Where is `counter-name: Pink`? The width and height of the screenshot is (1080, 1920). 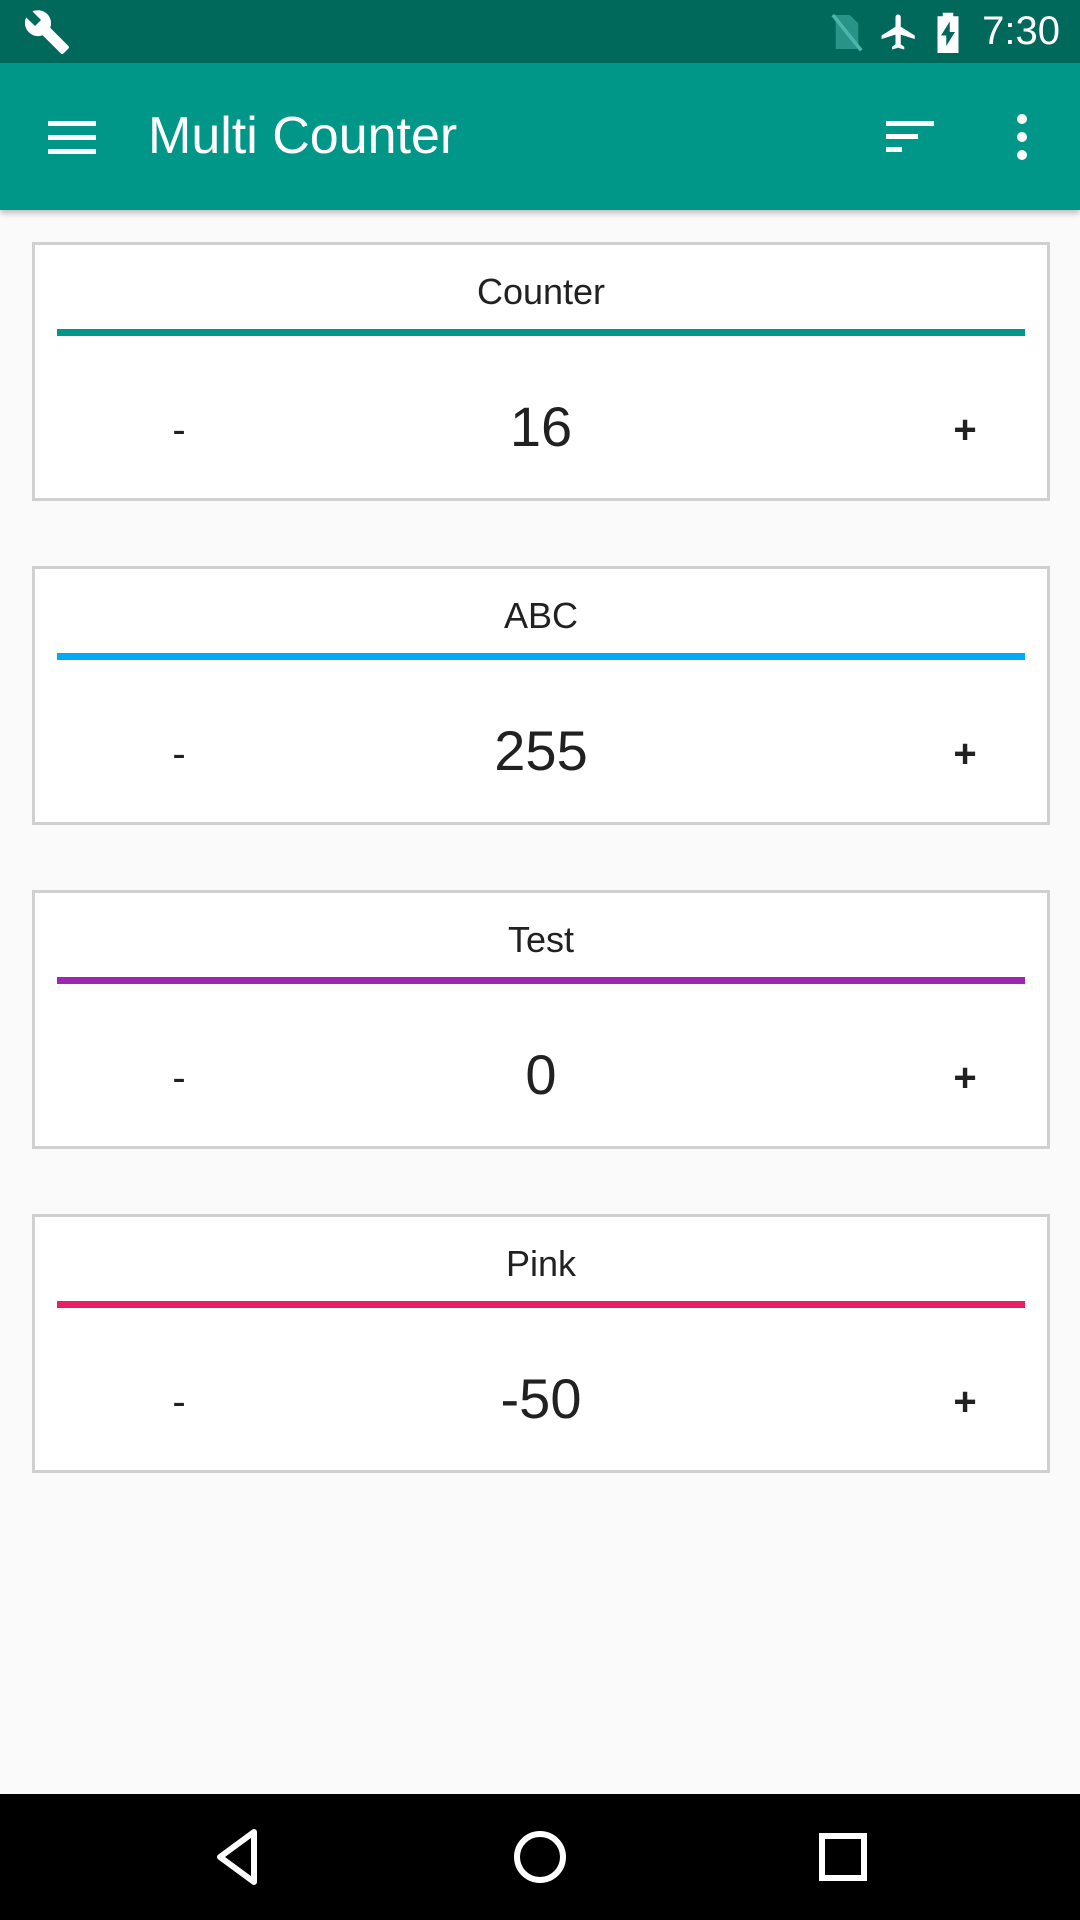
counter-name: Pink is located at coordinates (541, 1264).